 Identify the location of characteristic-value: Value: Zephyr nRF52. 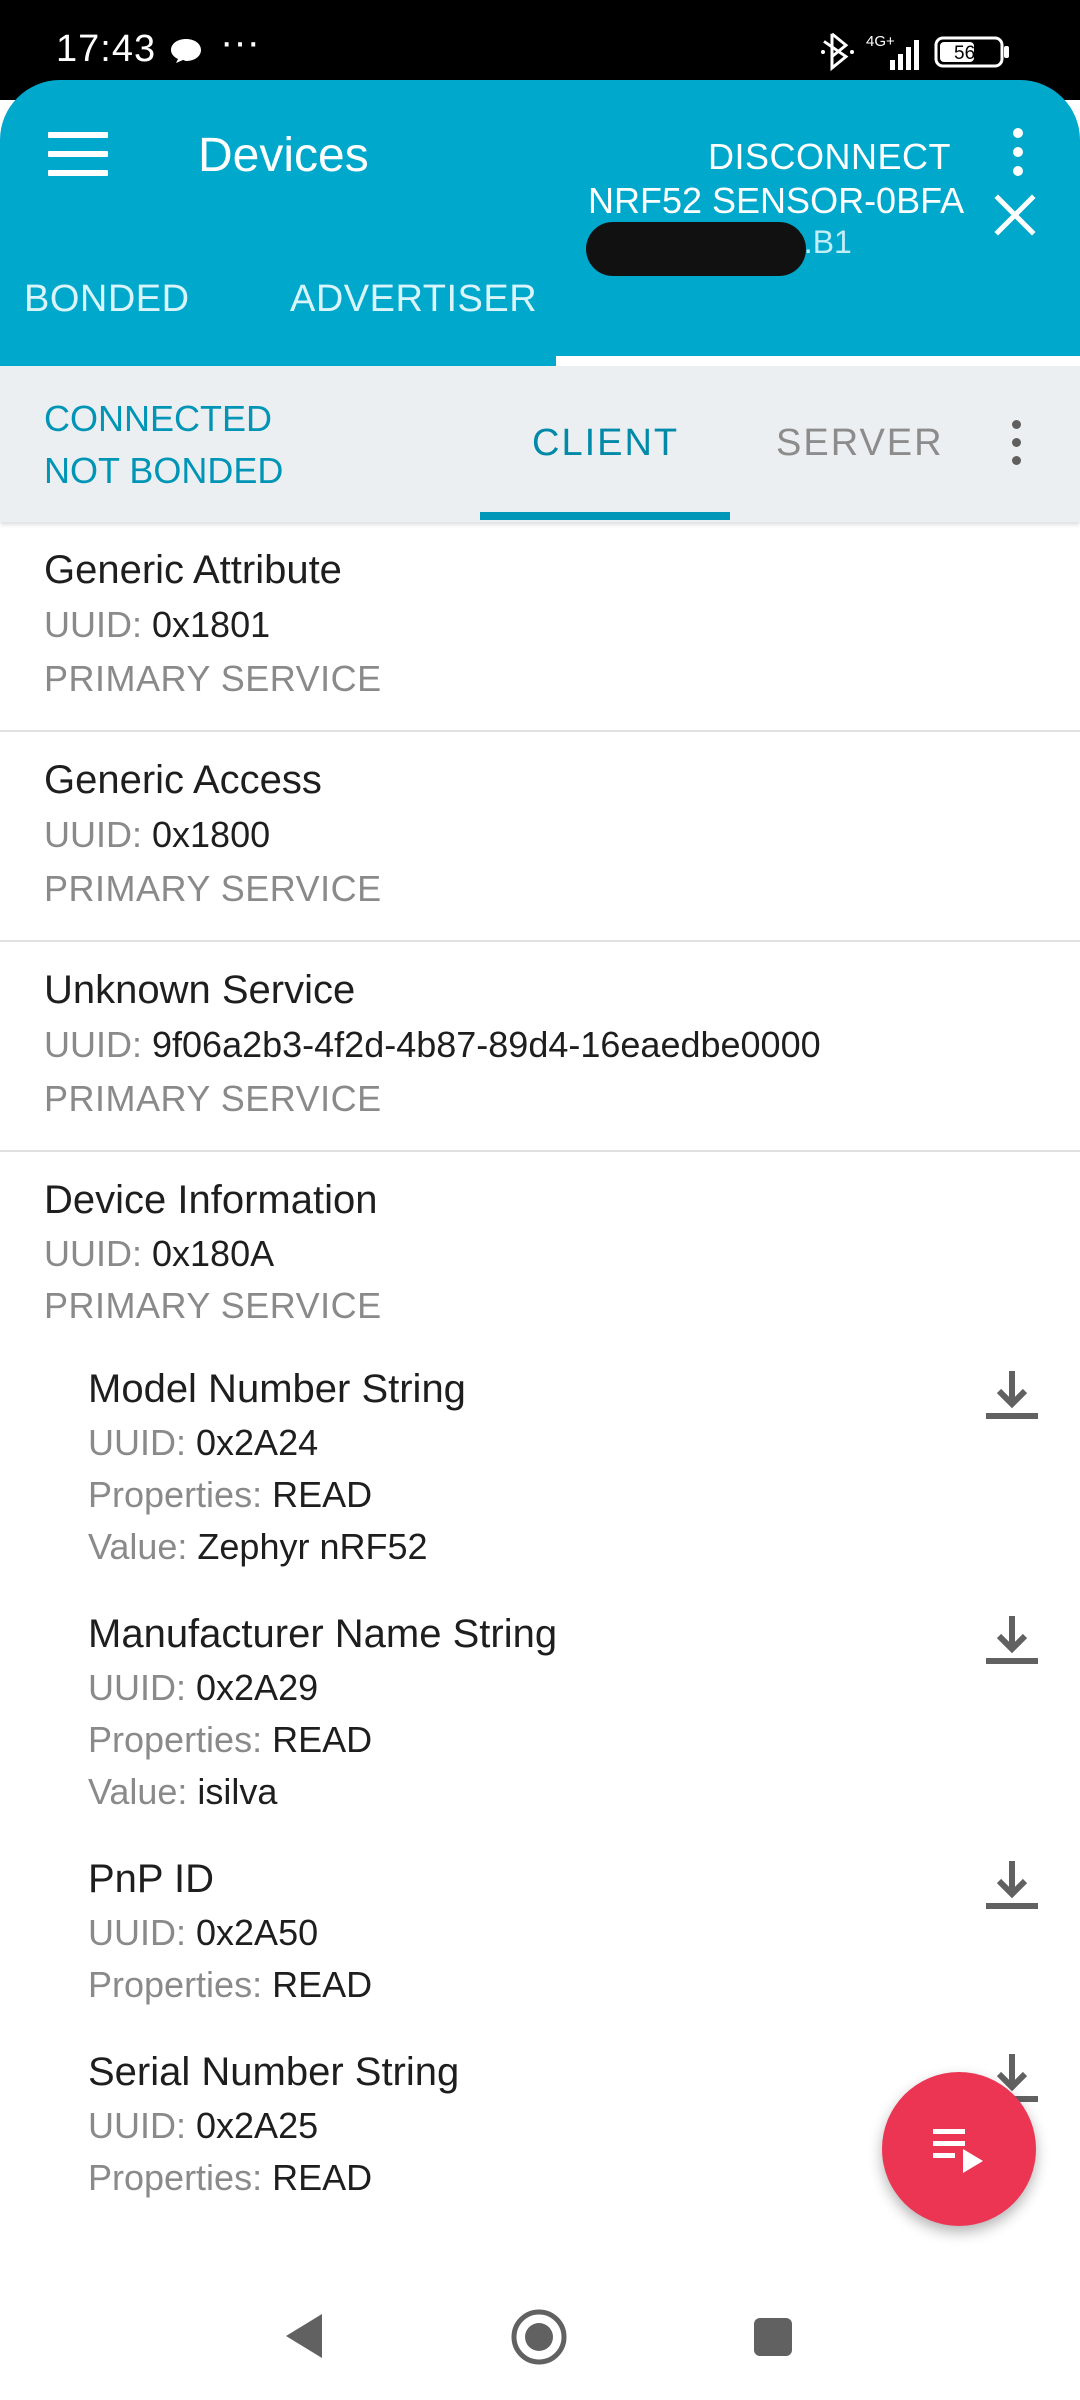
(258, 1546).